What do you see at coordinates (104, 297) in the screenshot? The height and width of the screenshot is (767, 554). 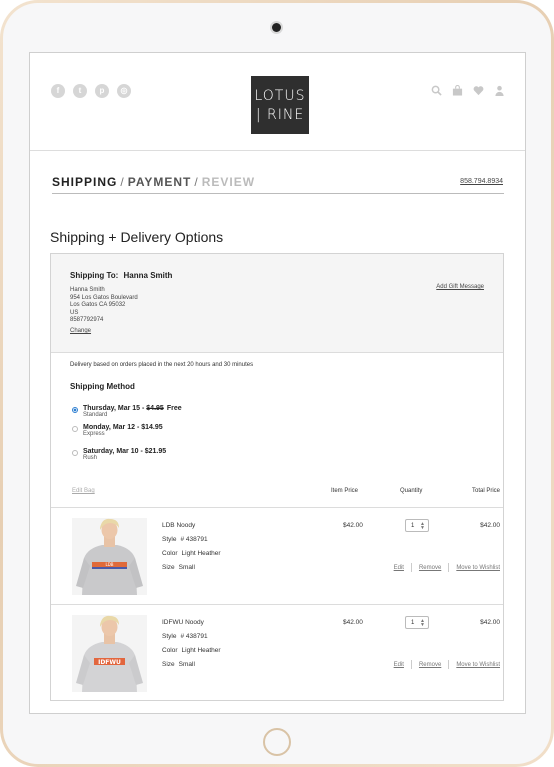 I see `address-line: 954 Los Gatos Boulevard` at bounding box center [104, 297].